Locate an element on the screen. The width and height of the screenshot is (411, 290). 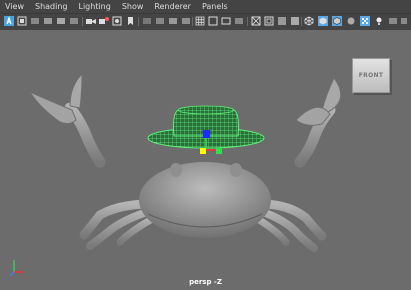
grid-icon is located at coordinates (200, 21).